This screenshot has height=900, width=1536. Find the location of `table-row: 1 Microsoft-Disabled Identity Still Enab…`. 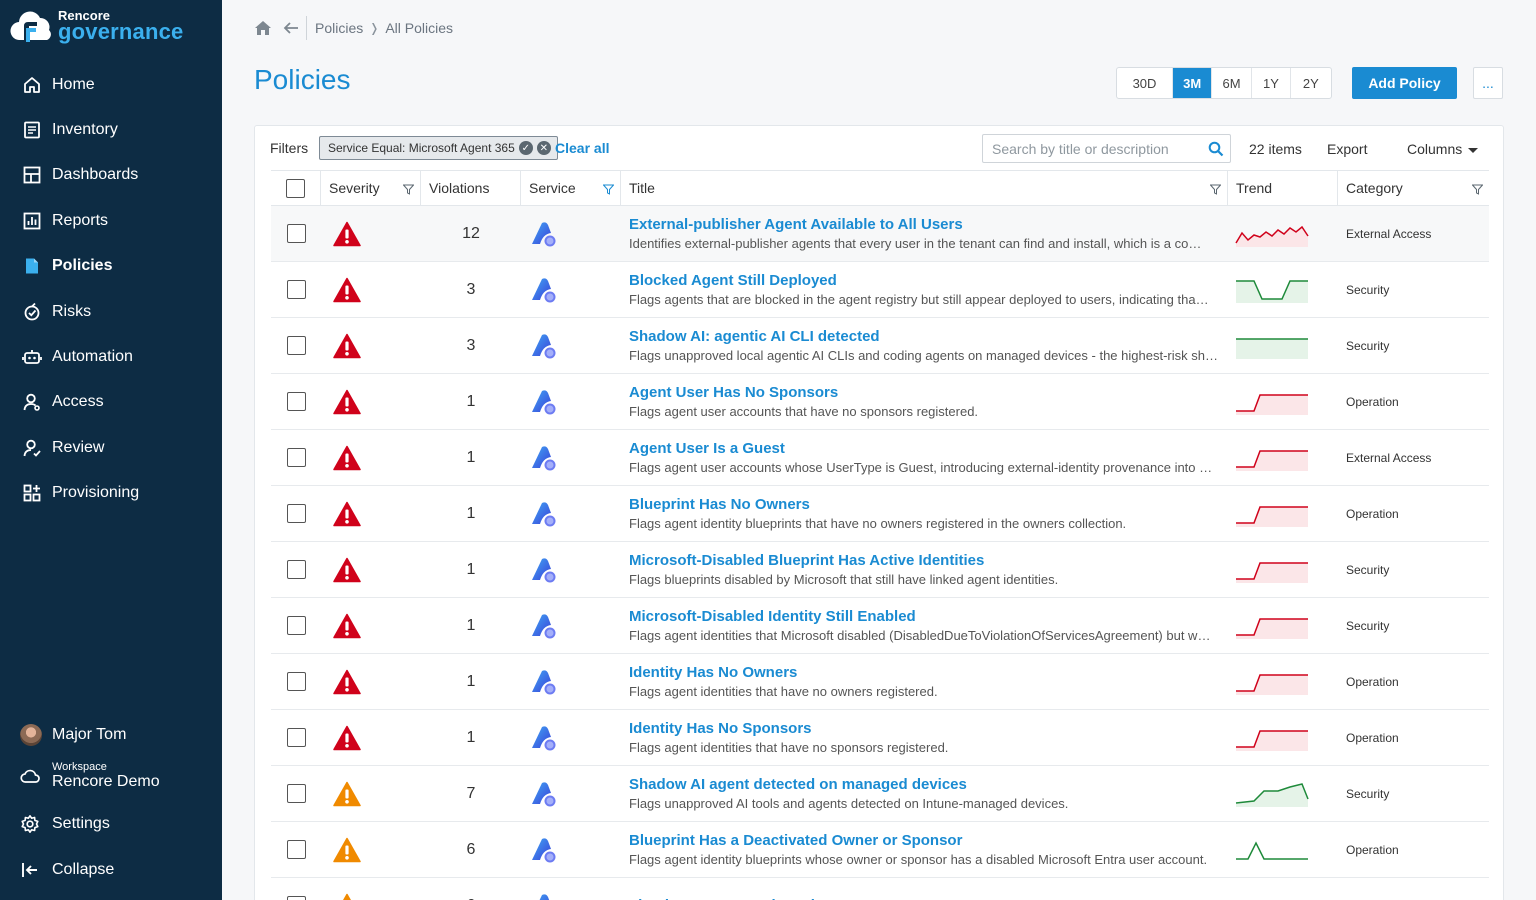

table-row: 1 Microsoft-Disabled Identity Still Enab… is located at coordinates (880, 626).